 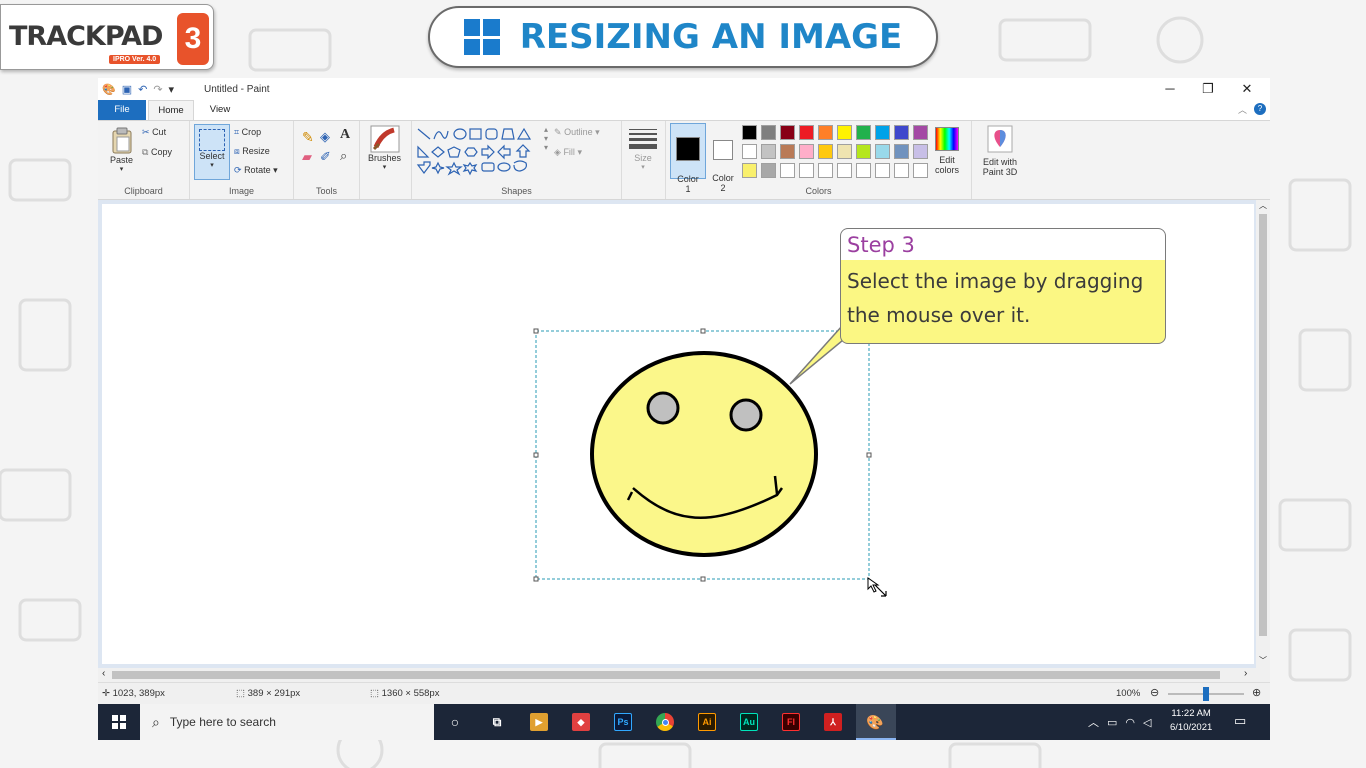 What do you see at coordinates (121, 150) in the screenshot?
I see `paste-button: Paste ▾` at bounding box center [121, 150].